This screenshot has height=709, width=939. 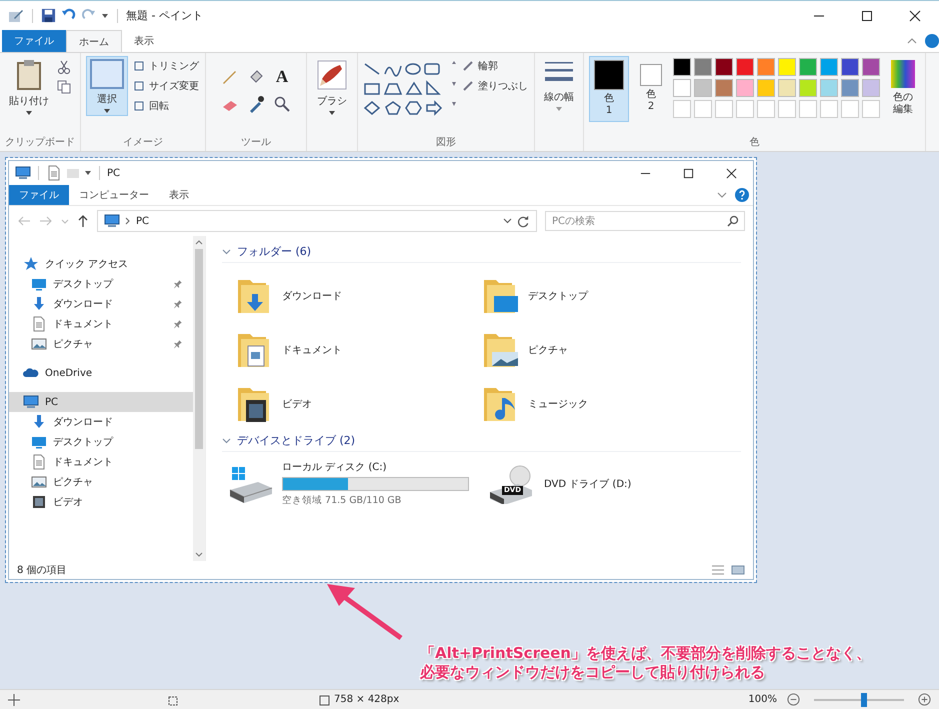 What do you see at coordinates (94, 41) in the screenshot?
I see `ribbon-tab: ホーム` at bounding box center [94, 41].